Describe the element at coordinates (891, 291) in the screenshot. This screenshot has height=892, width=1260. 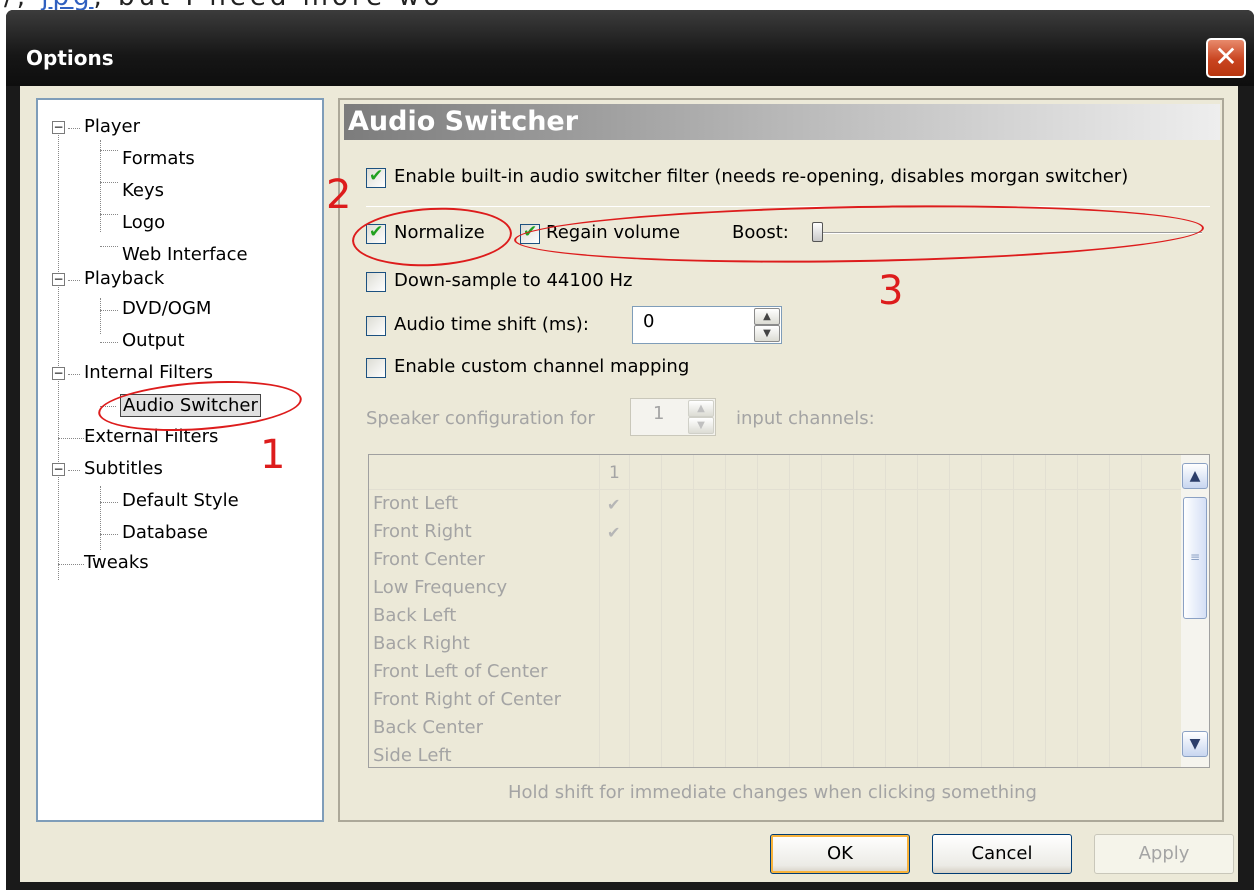
I see `annotation-number: 3` at that location.